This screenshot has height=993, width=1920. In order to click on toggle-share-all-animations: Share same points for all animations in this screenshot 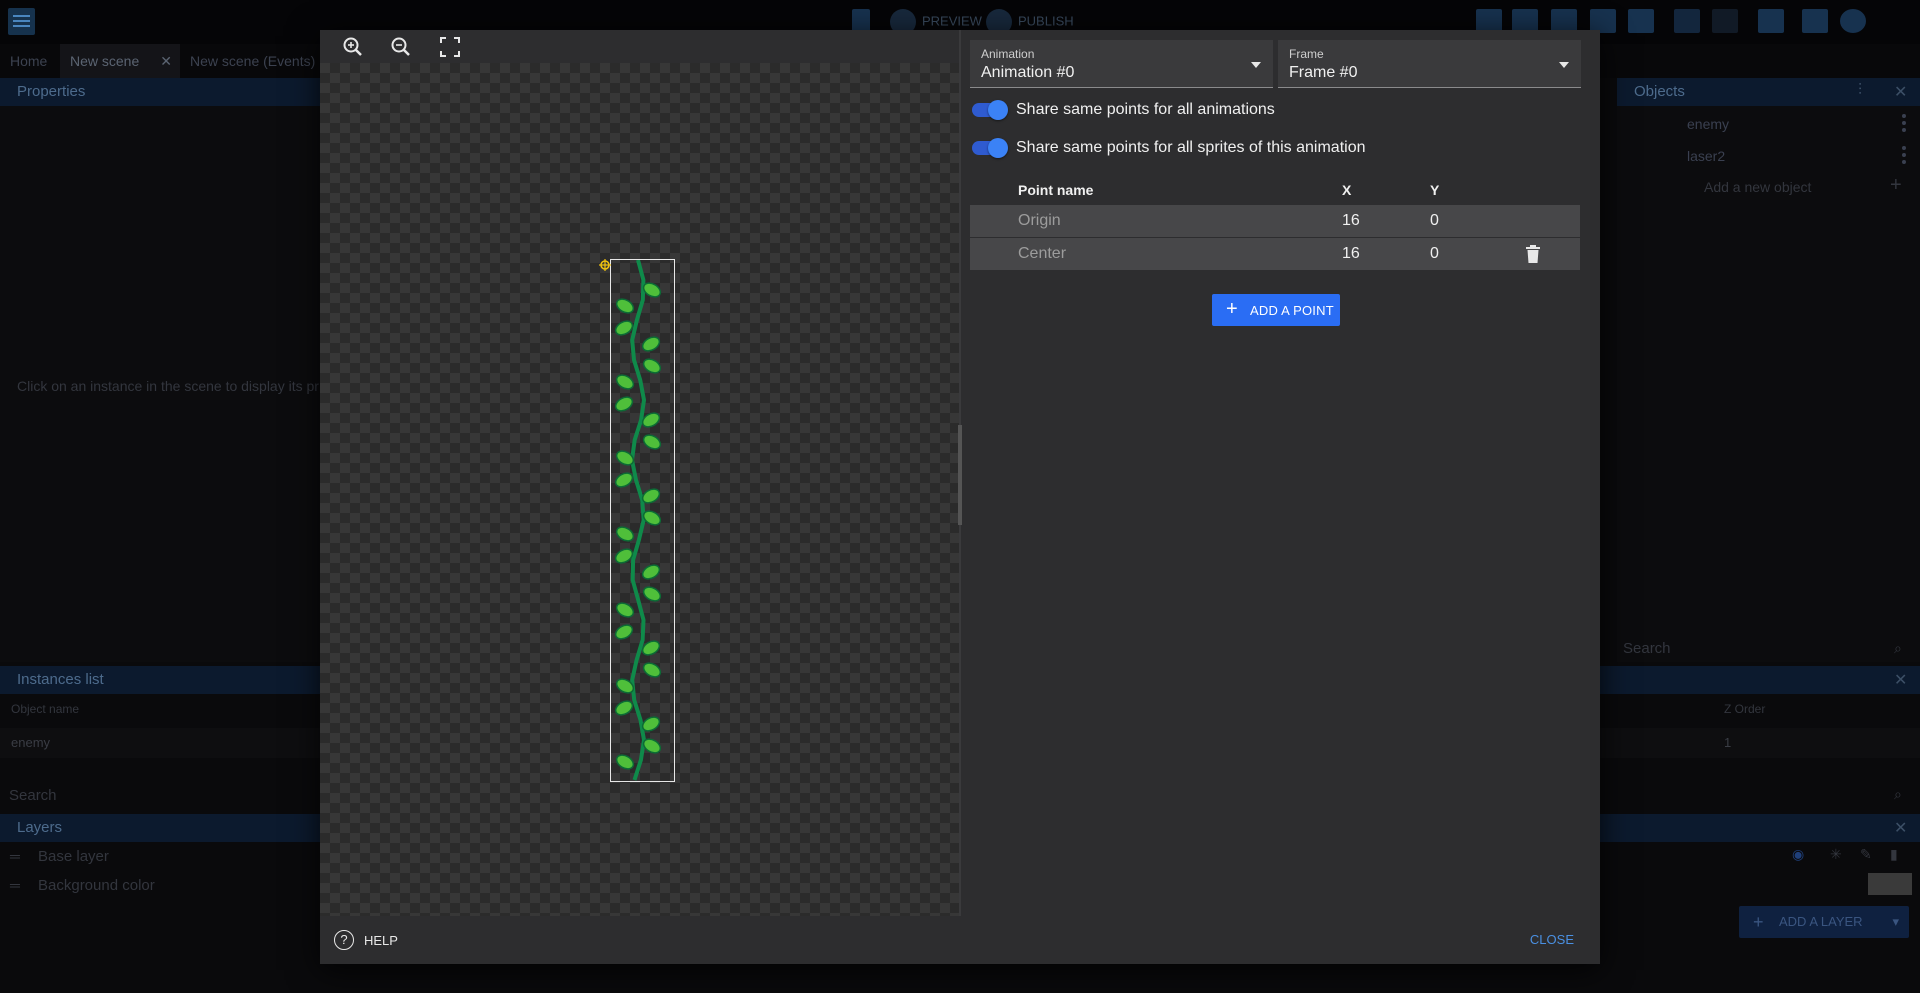, I will do `click(1170, 110)`.